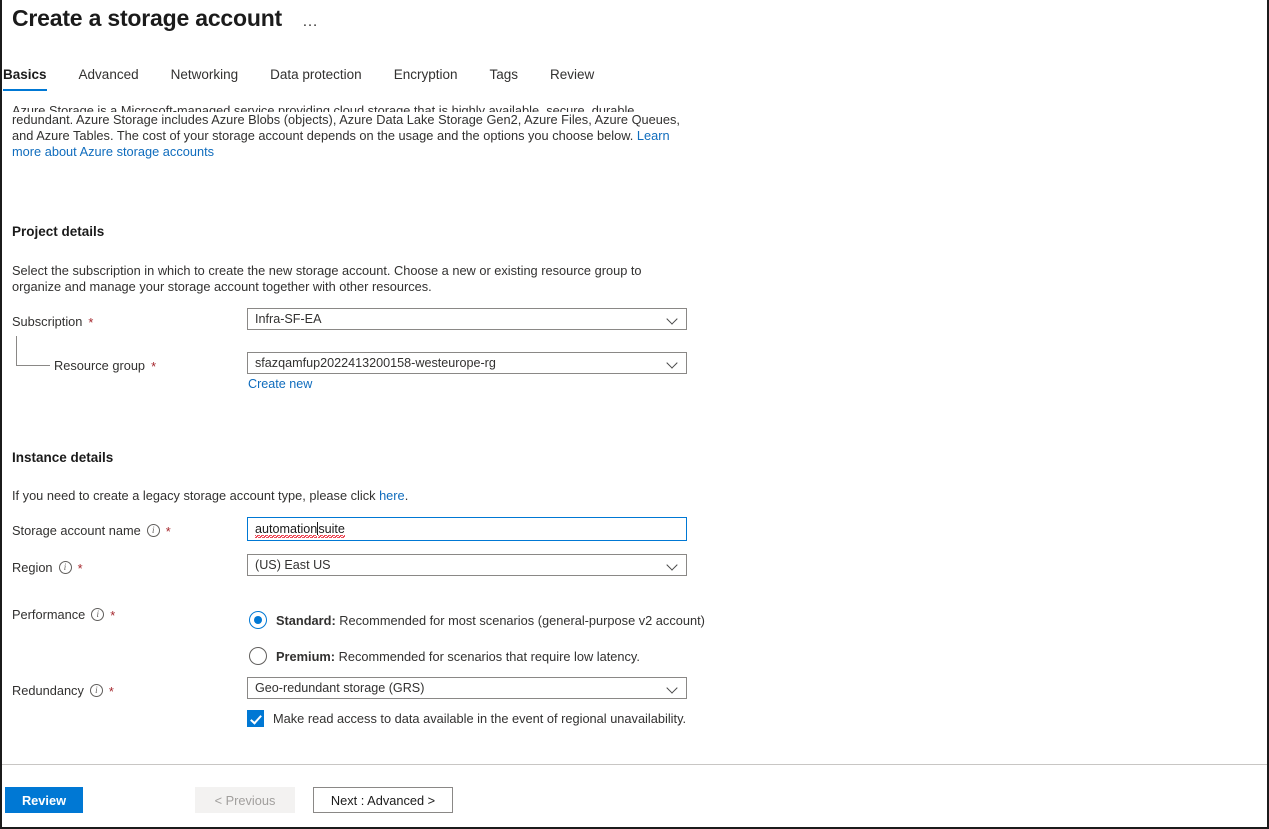 Image resolution: width=1269 pixels, height=829 pixels. What do you see at coordinates (406, 495) in the screenshot?
I see `legacy-note-after: .` at bounding box center [406, 495].